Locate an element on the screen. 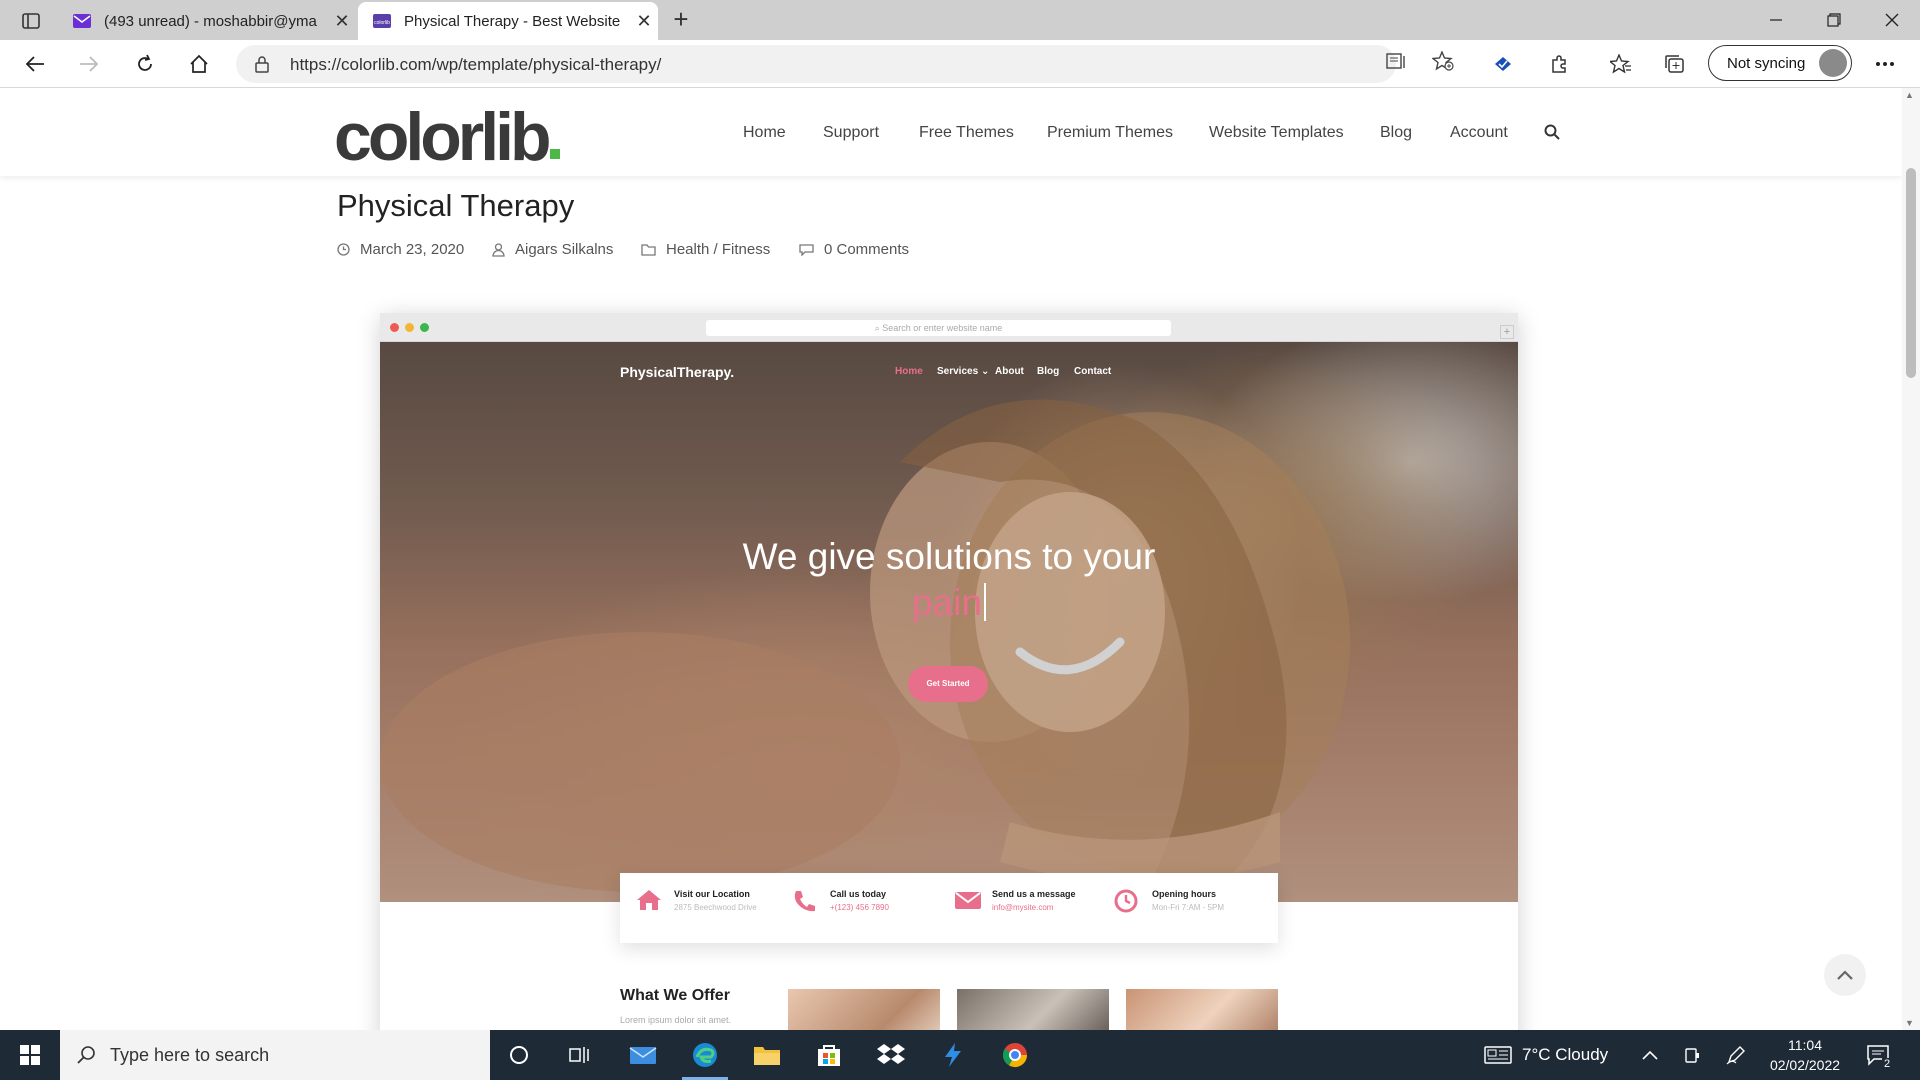 The height and width of the screenshot is (1080, 1920). folder-icon is located at coordinates (767, 1056).